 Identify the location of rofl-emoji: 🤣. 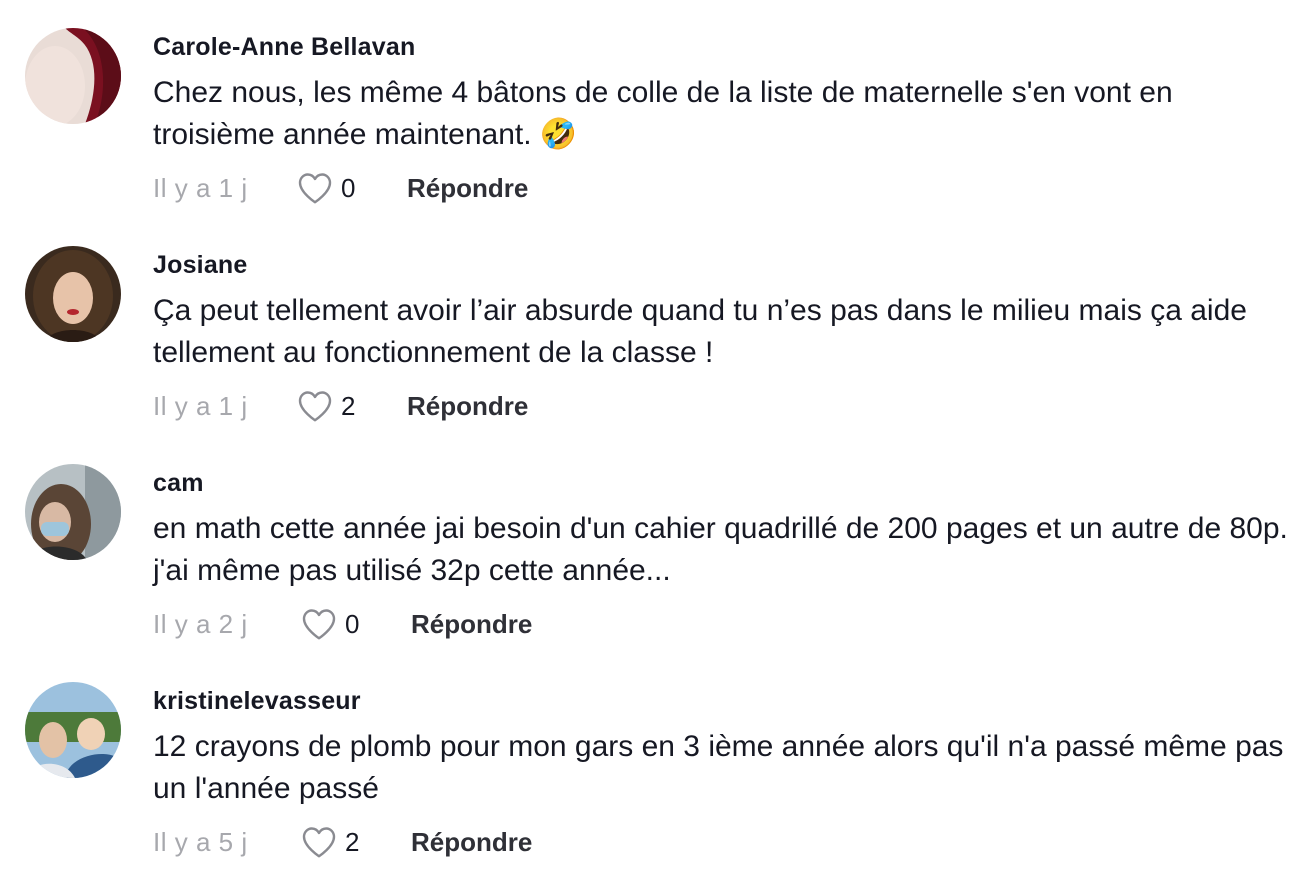
(558, 134).